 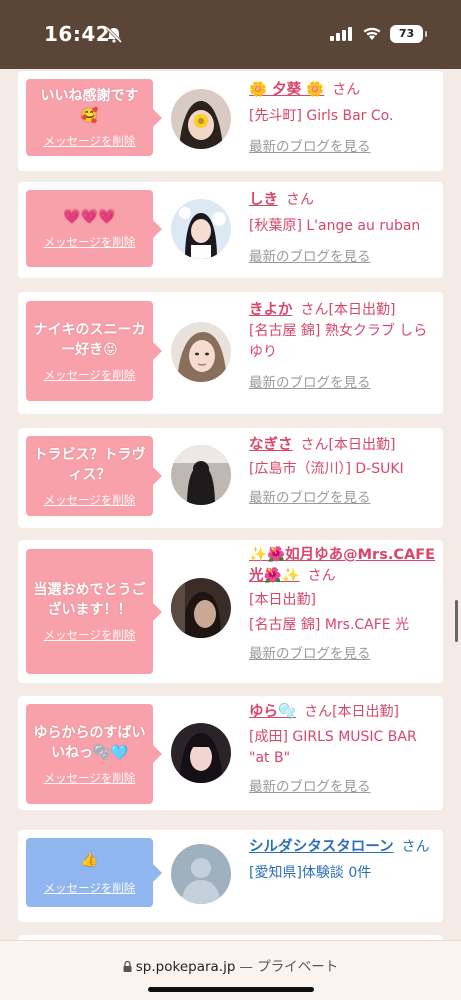 What do you see at coordinates (342, 565) in the screenshot?
I see `sender-name-link: ✨🌺如月ゆあ@Mrs.CAFE光🌺✨` at bounding box center [342, 565].